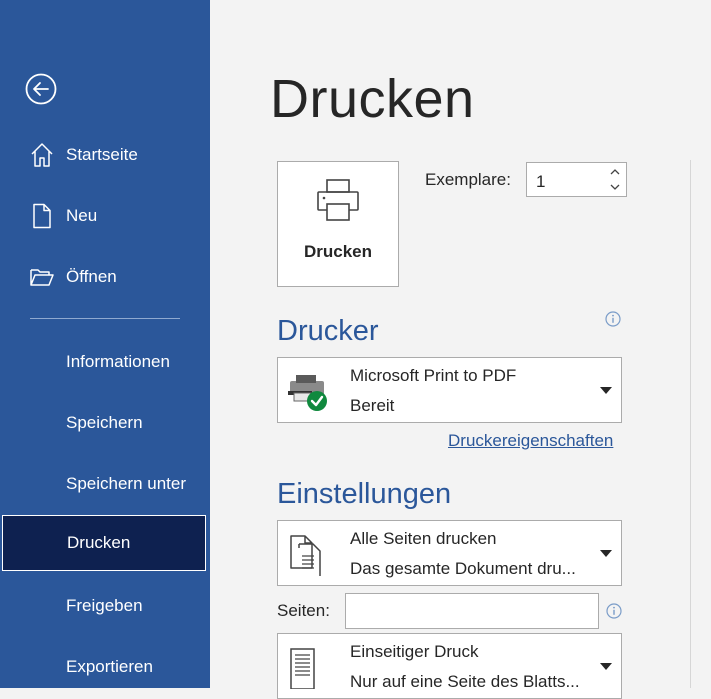  I want to click on sidebar-item-speichern: Speichern, so click(105, 423).